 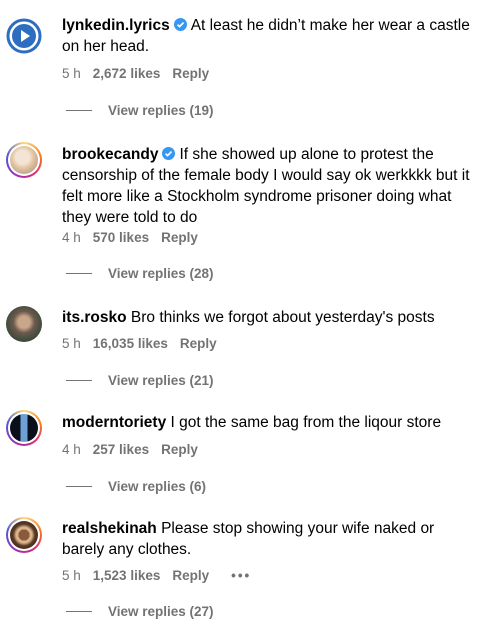 What do you see at coordinates (157, 486) in the screenshot?
I see `view-replies-label: View replies (6)` at bounding box center [157, 486].